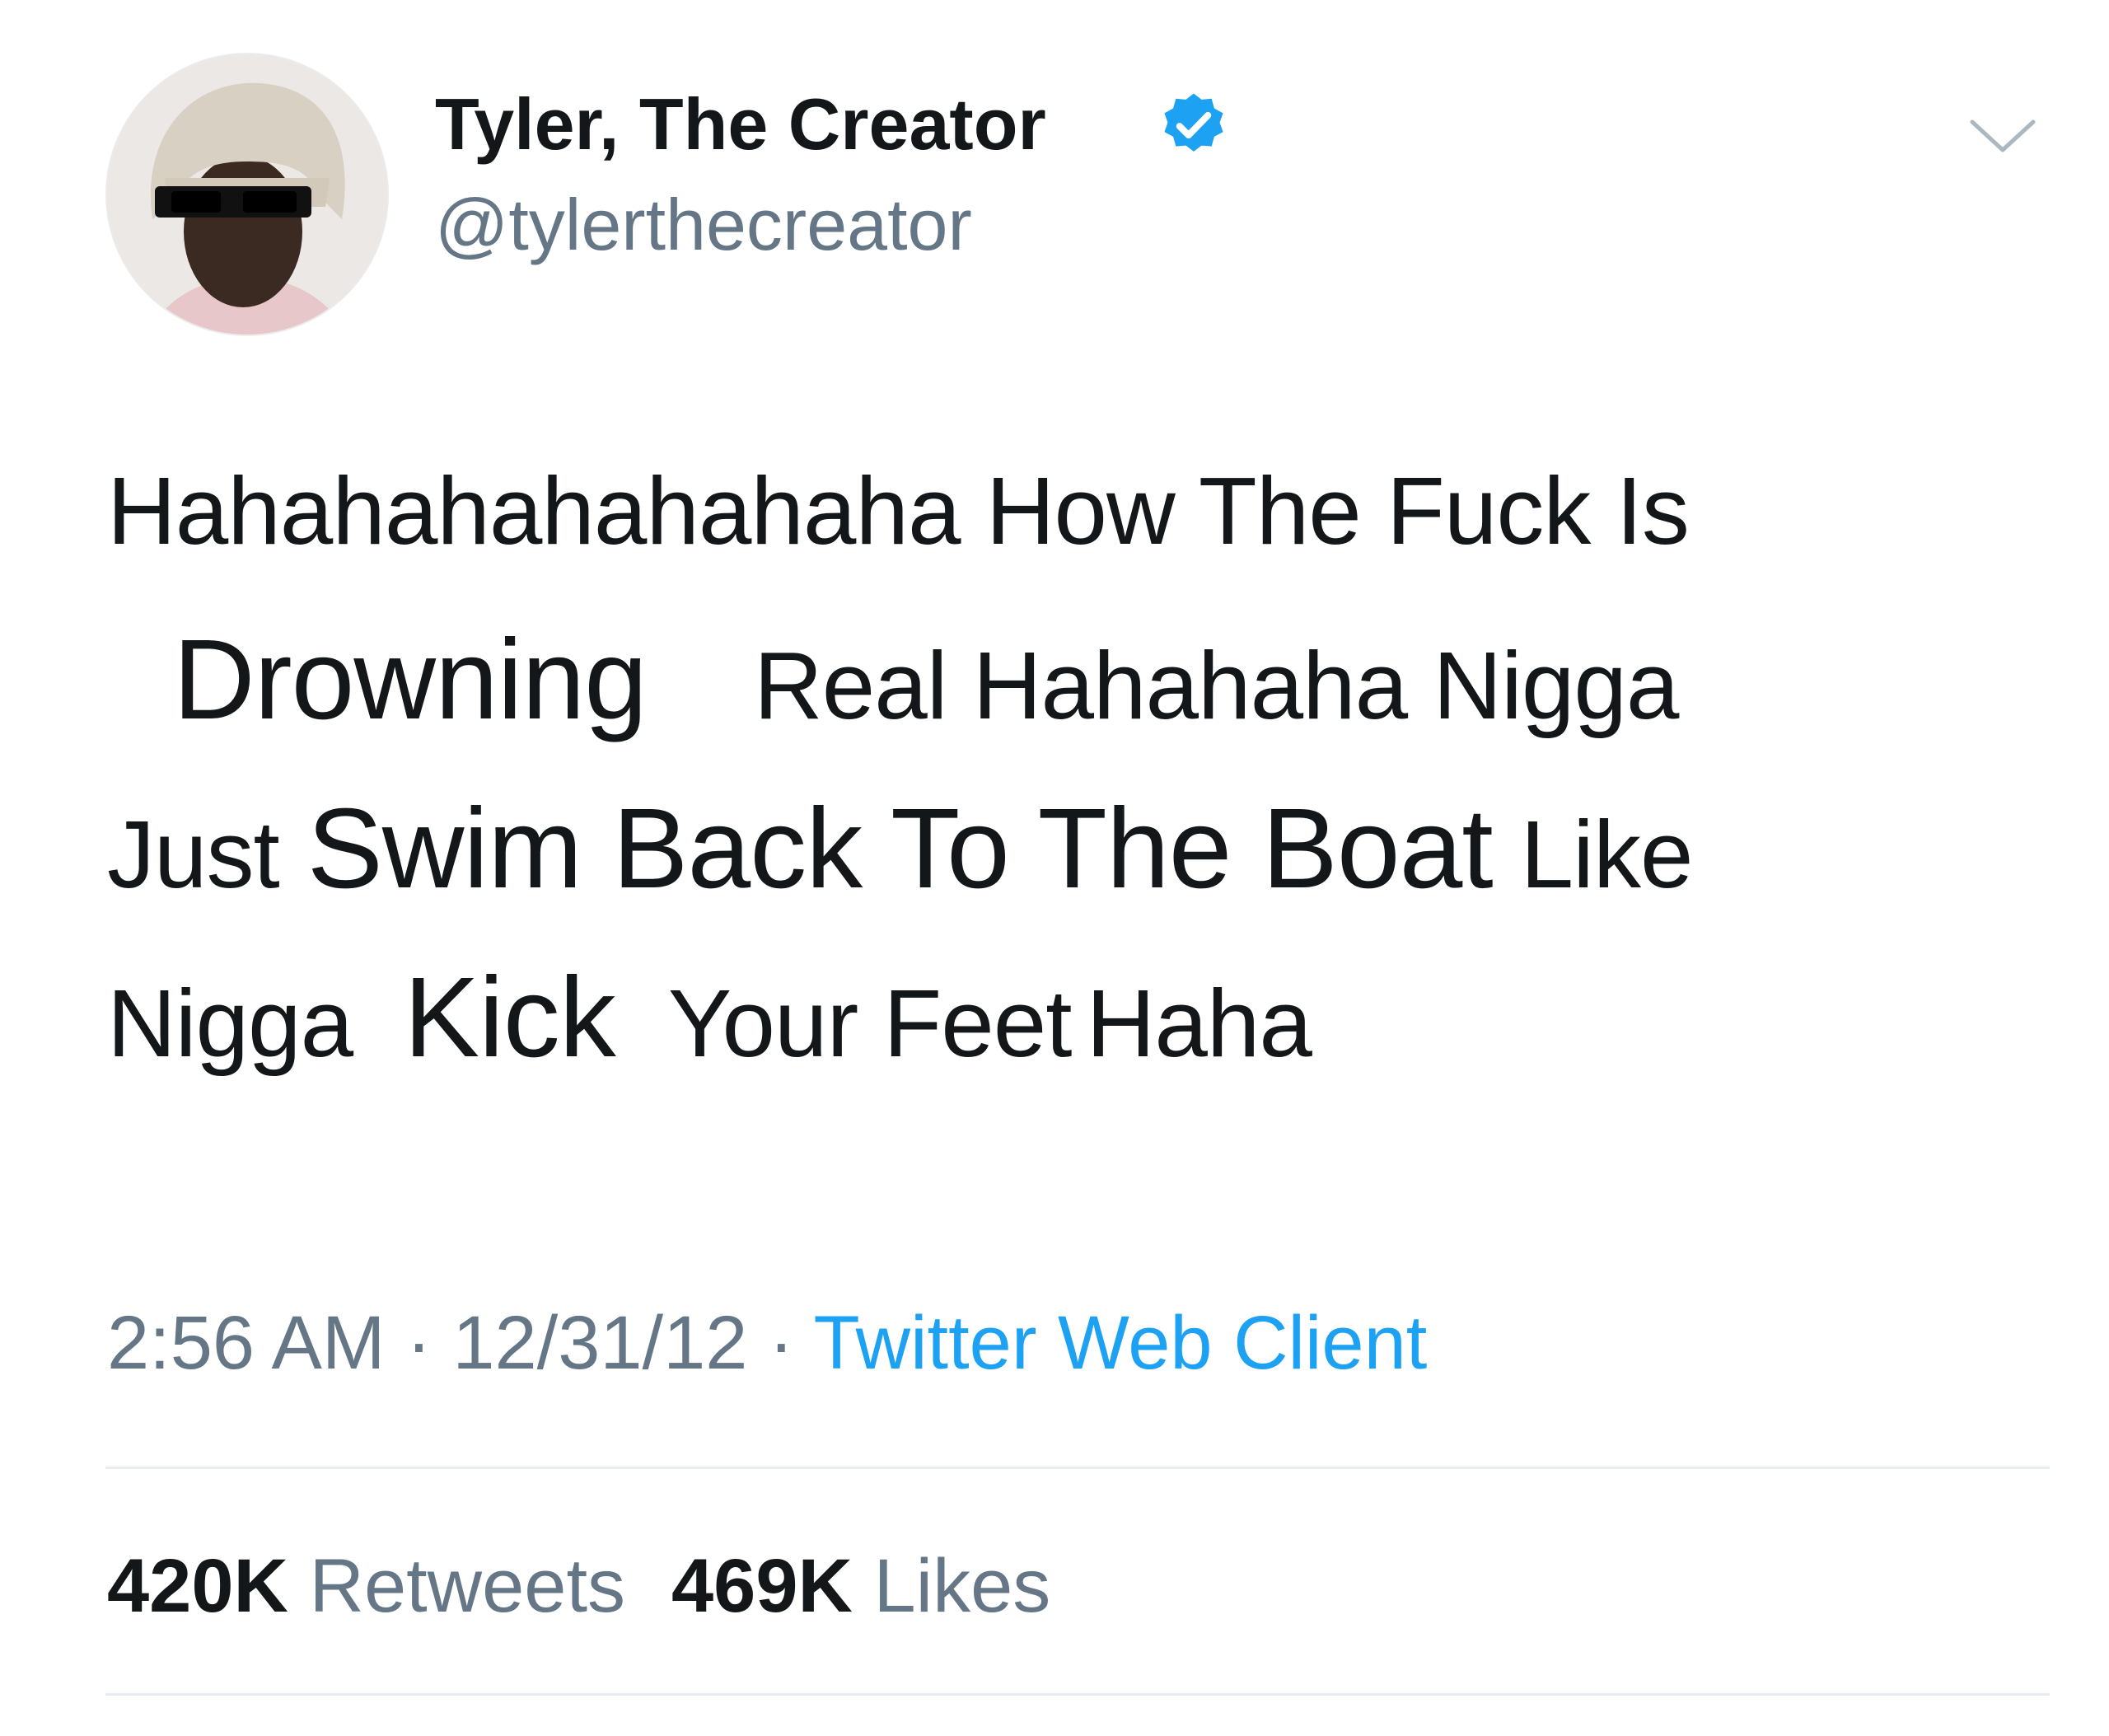  What do you see at coordinates (762, 1586) in the screenshot?
I see `likes-count: 469K` at bounding box center [762, 1586].